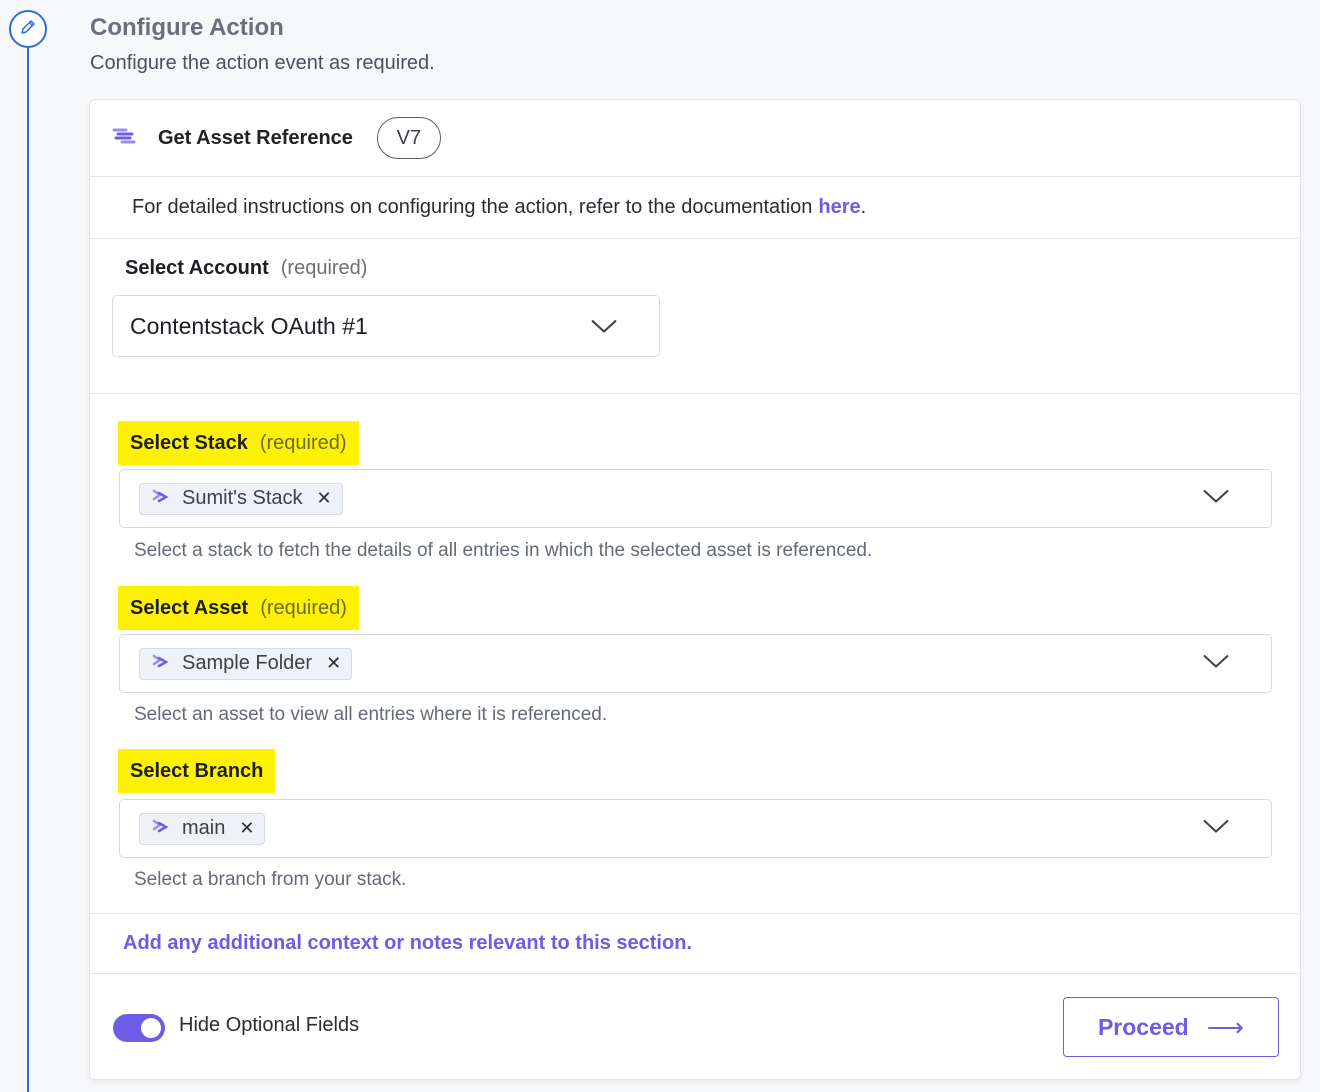 This screenshot has height=1092, width=1320. Describe the element at coordinates (255, 137) in the screenshot. I see `action-name: Get Asset Reference` at that location.